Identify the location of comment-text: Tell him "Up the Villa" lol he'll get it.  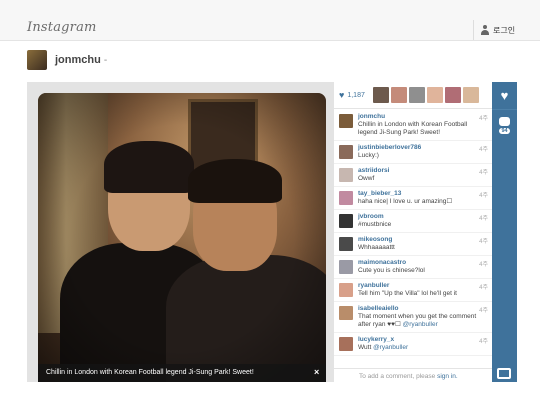
(422, 294).